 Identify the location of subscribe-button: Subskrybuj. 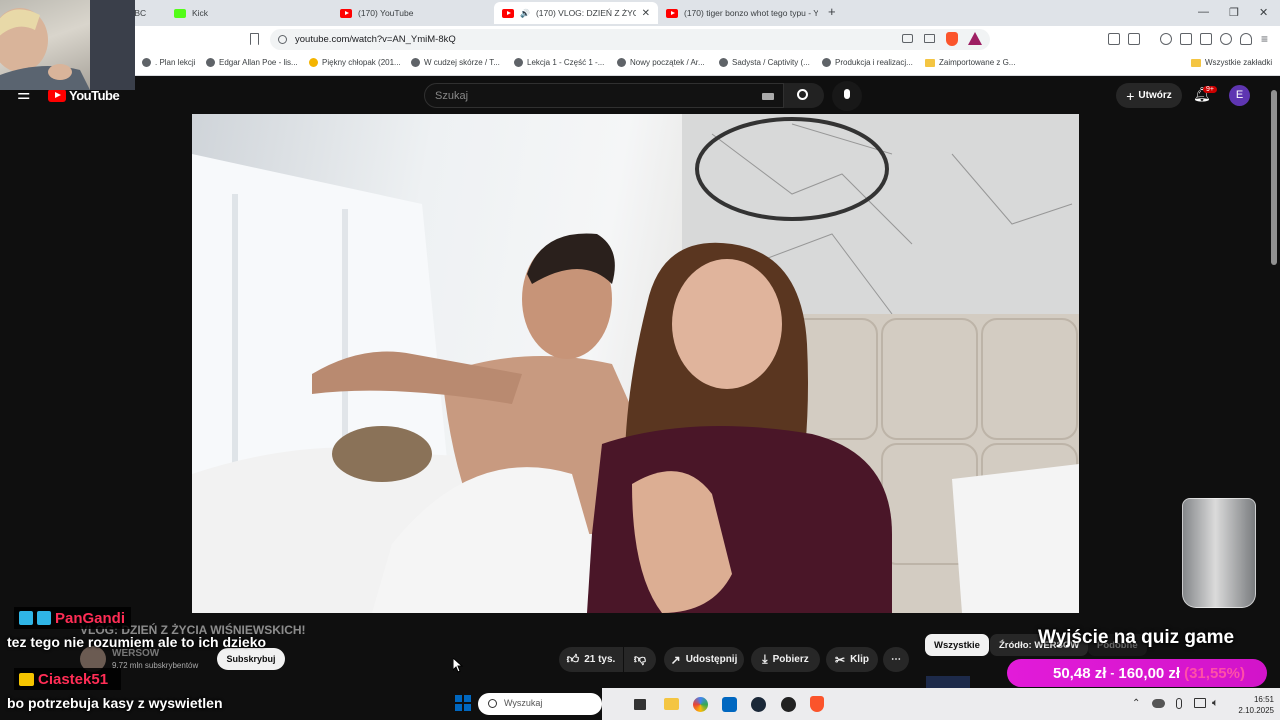
(251, 659).